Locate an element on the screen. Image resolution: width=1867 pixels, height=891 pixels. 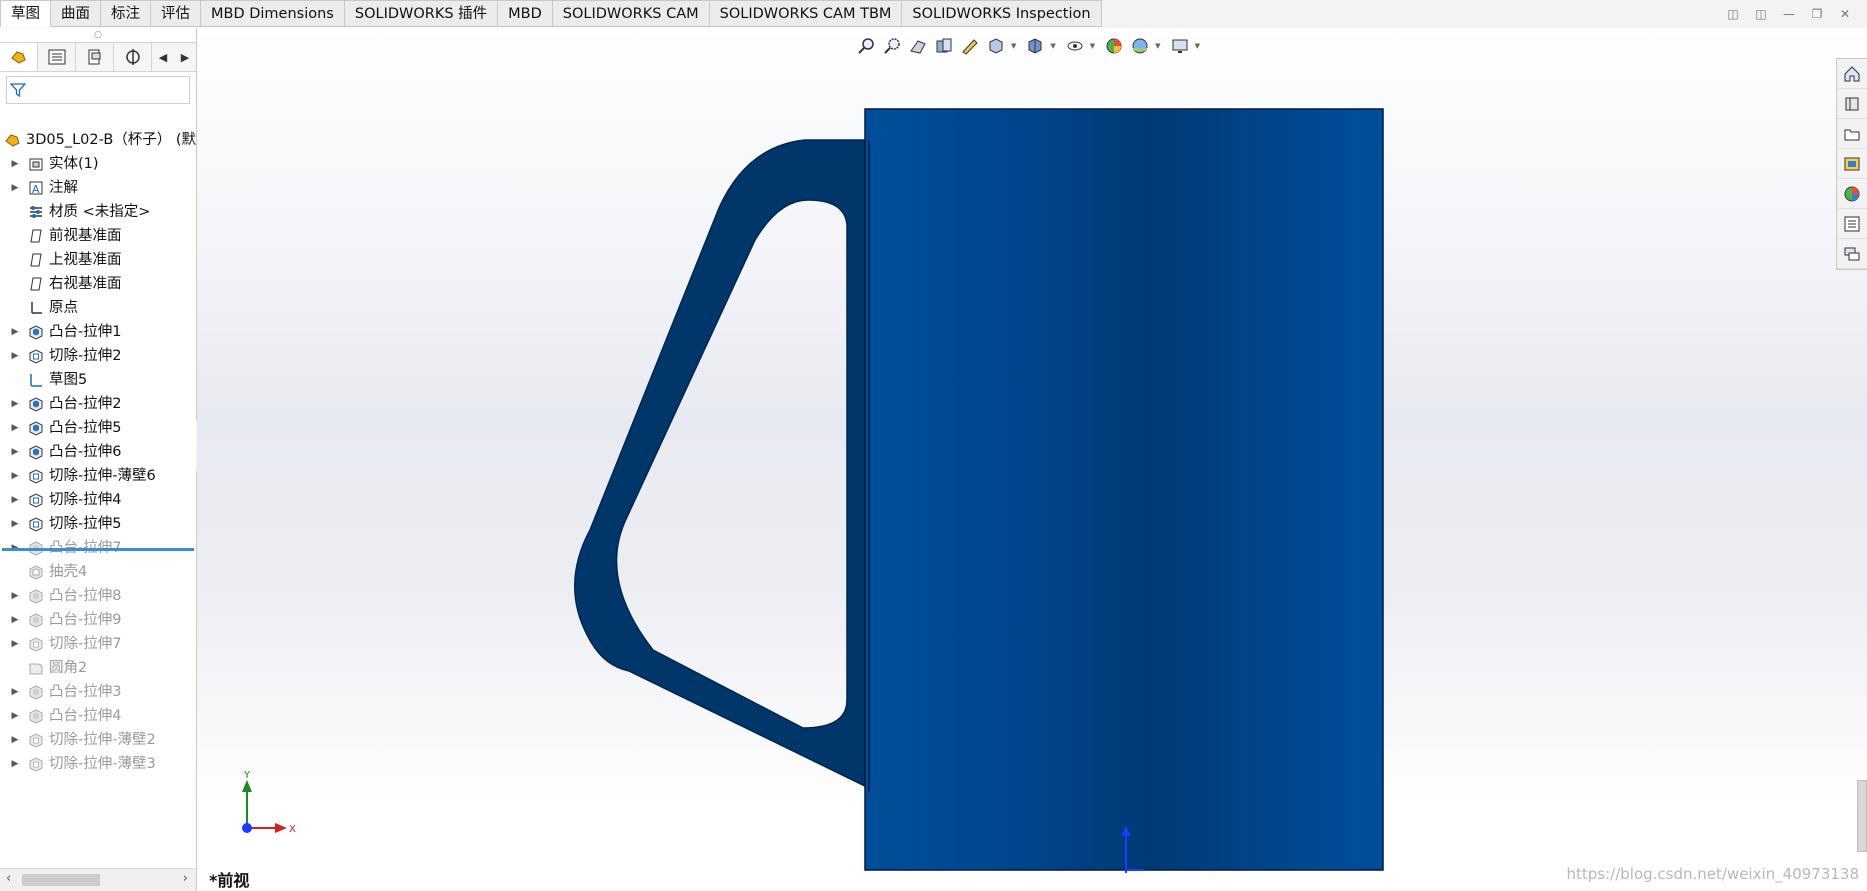
command-tab: 草图 is located at coordinates (25, 13).